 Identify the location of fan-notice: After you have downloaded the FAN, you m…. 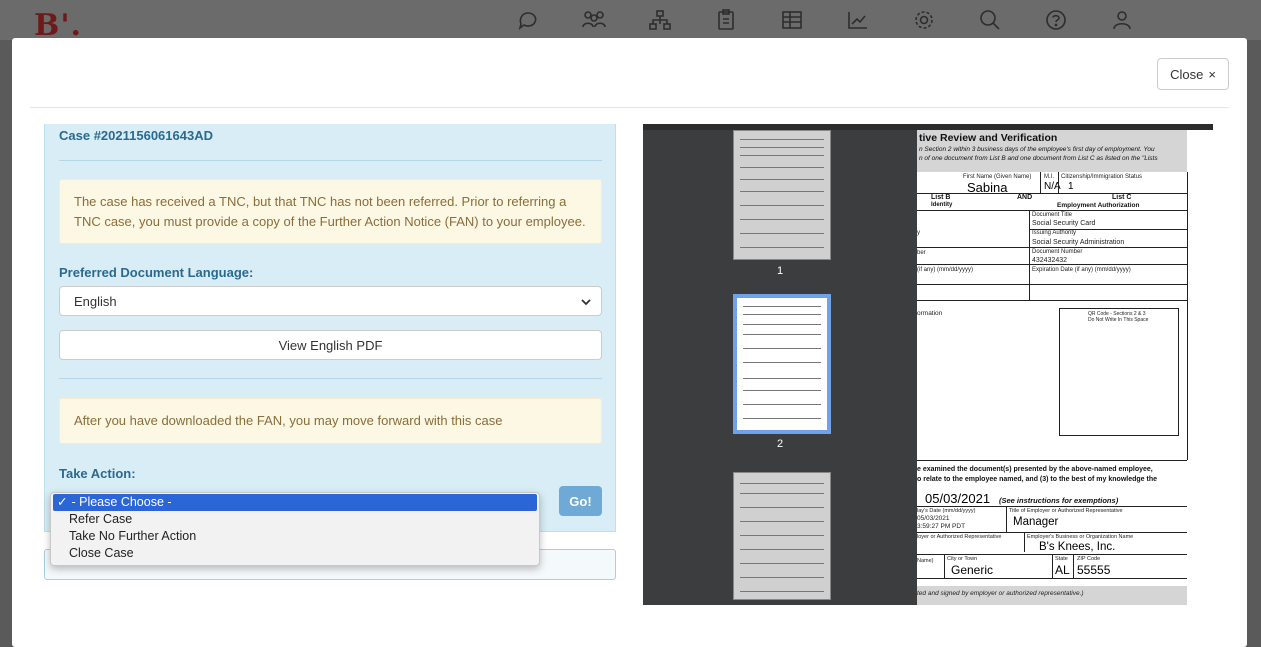
(330, 421).